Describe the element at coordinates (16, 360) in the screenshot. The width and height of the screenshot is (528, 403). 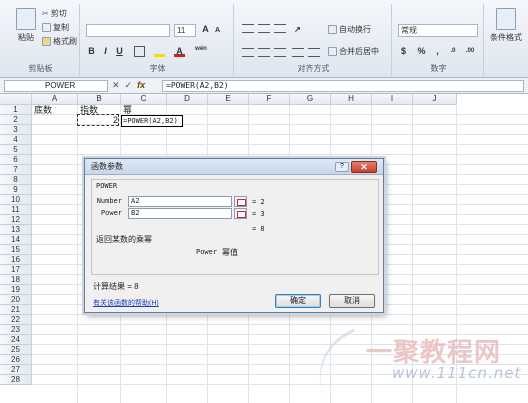
I see `row-header: 26` at that location.